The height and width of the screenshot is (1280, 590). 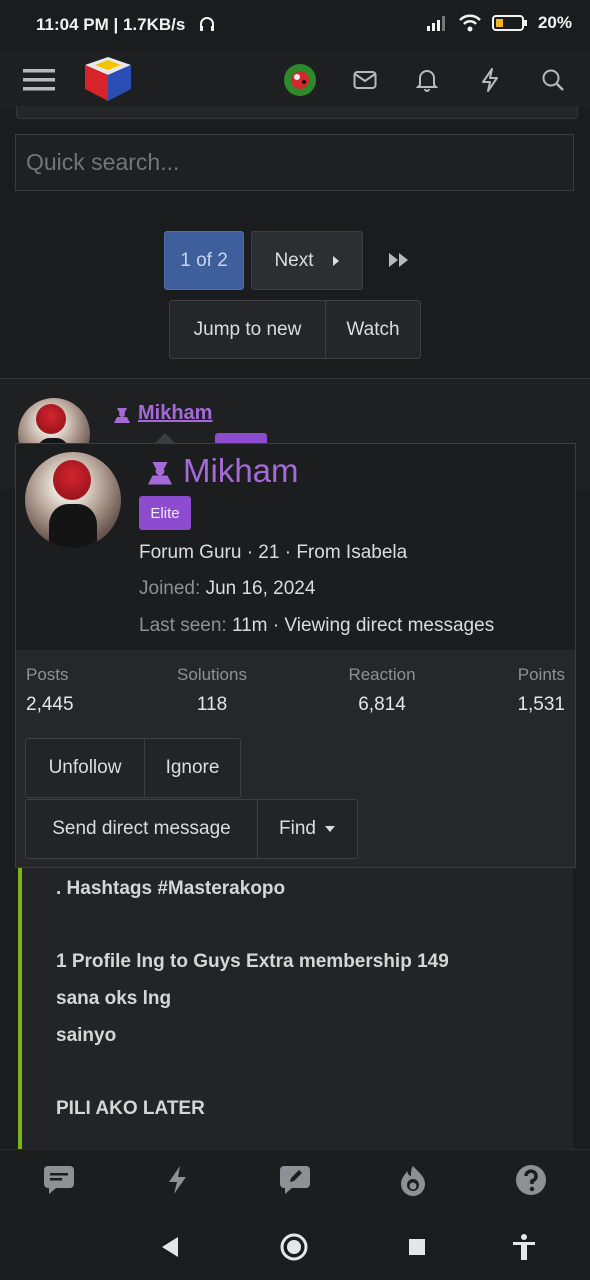 What do you see at coordinates (365, 80) in the screenshot?
I see `inbox-icon` at bounding box center [365, 80].